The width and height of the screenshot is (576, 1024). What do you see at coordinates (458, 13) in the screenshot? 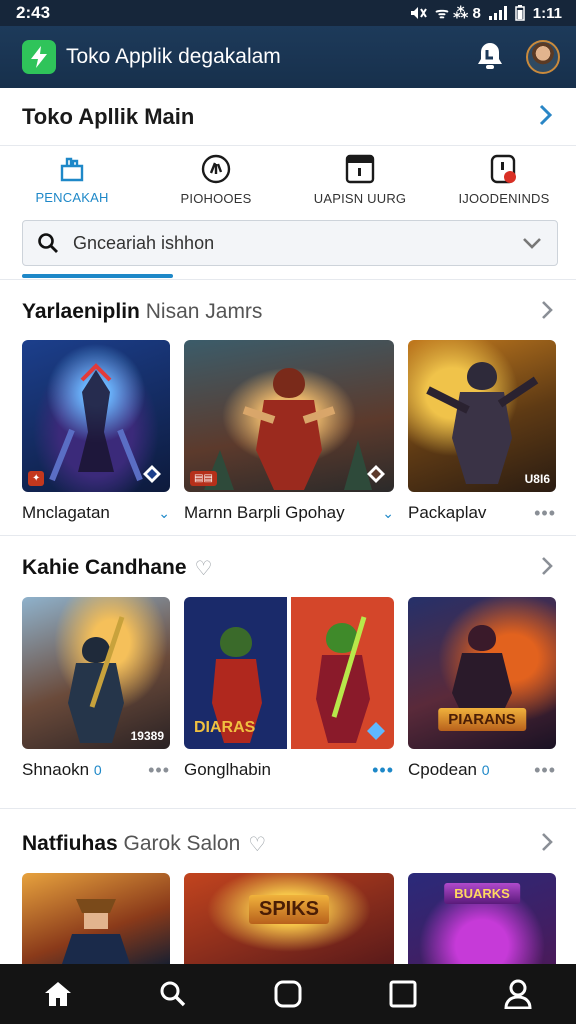
I see `network-indicators: ᯤ ⁂ 8` at bounding box center [458, 13].